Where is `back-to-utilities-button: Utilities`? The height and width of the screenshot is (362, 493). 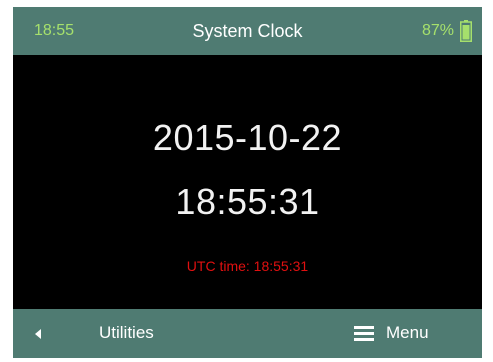
back-to-utilities-button: Utilities is located at coordinates (128, 333).